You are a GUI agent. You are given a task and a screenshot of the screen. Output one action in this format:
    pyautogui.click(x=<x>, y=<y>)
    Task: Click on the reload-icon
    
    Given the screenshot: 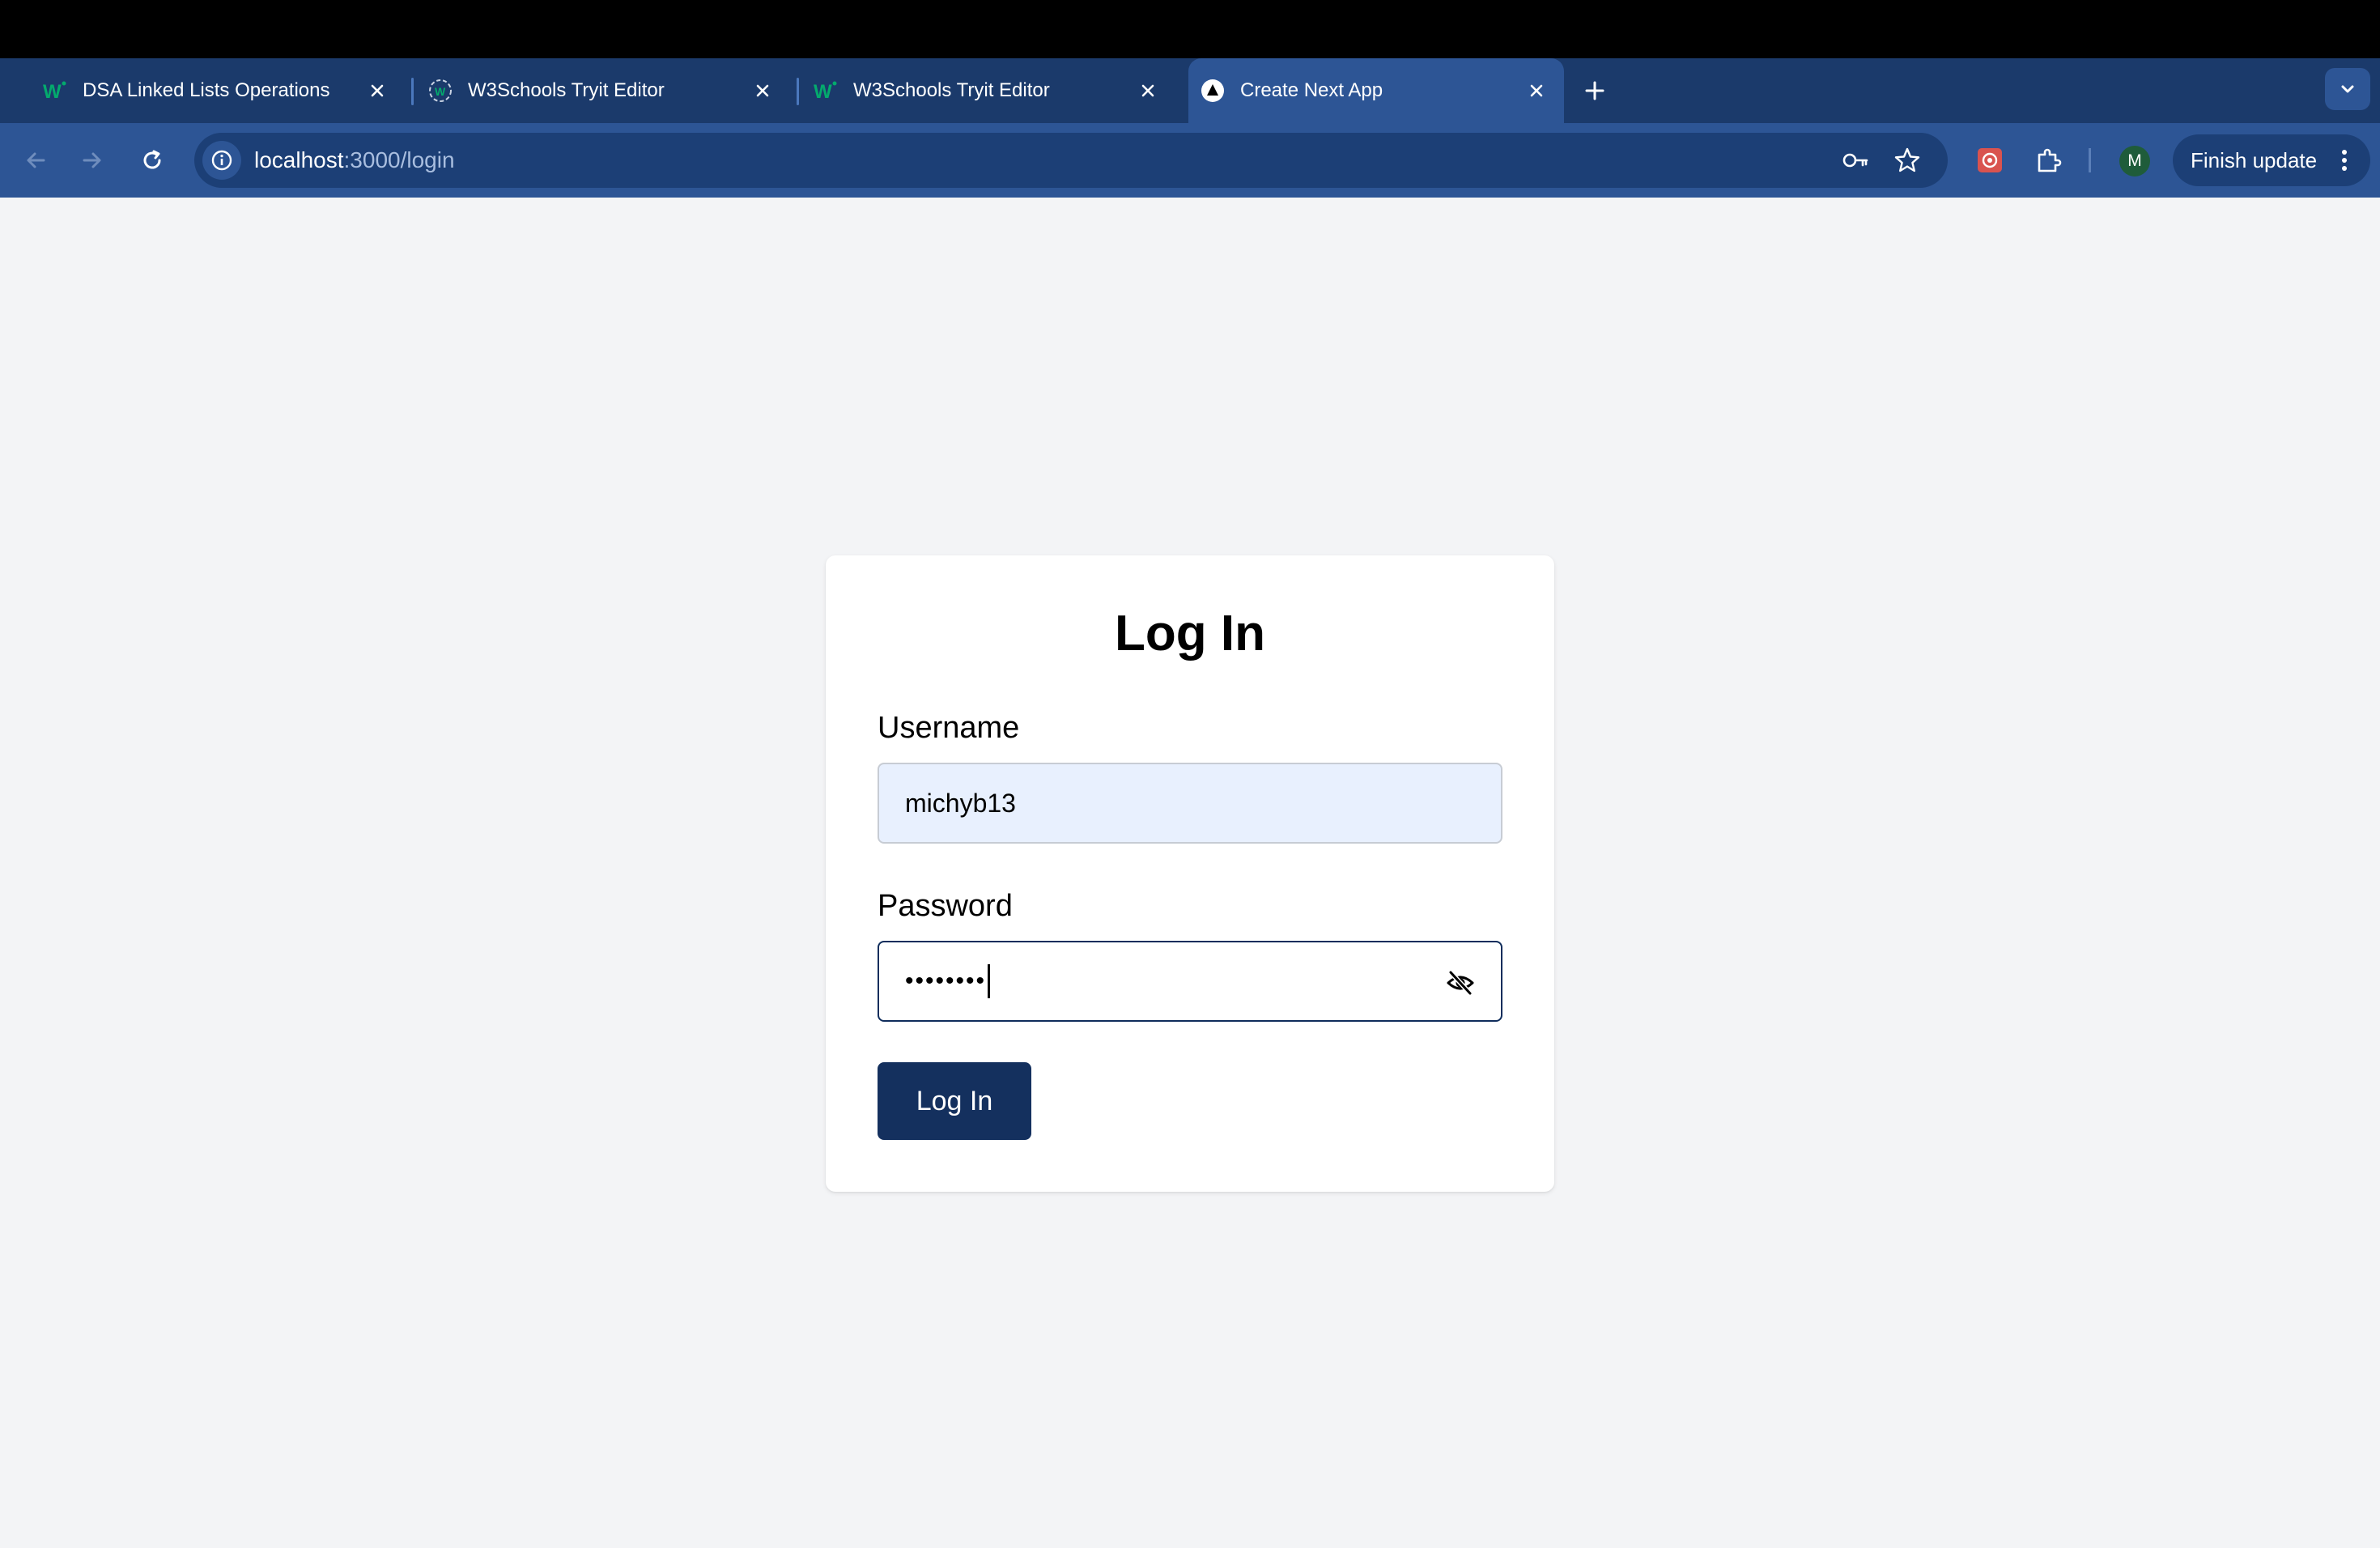 What is the action you would take?
    pyautogui.click(x=152, y=159)
    